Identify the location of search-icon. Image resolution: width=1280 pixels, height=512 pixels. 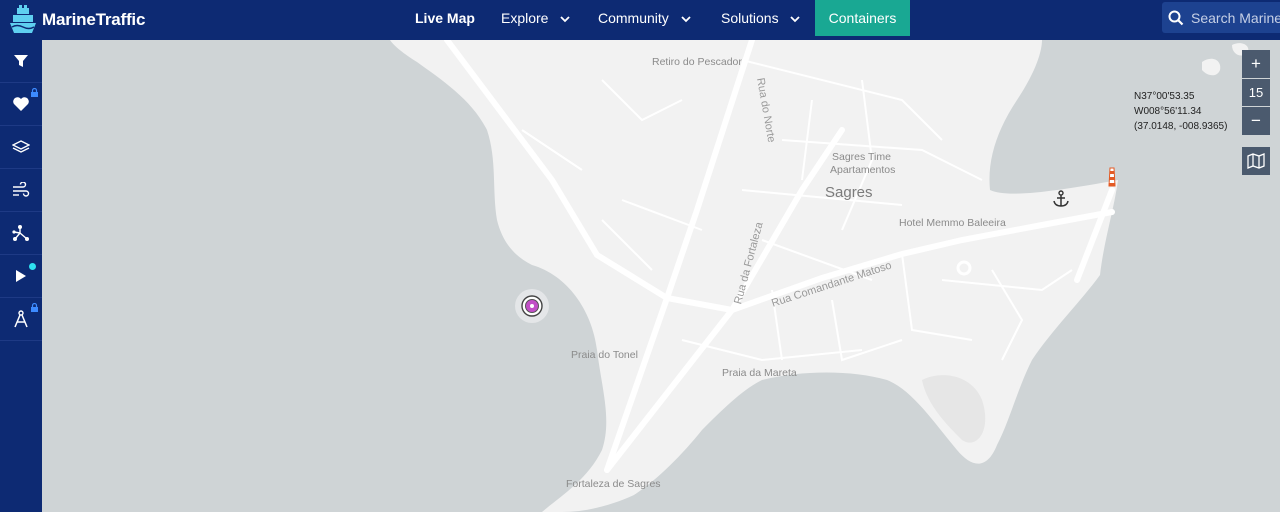
(1176, 18).